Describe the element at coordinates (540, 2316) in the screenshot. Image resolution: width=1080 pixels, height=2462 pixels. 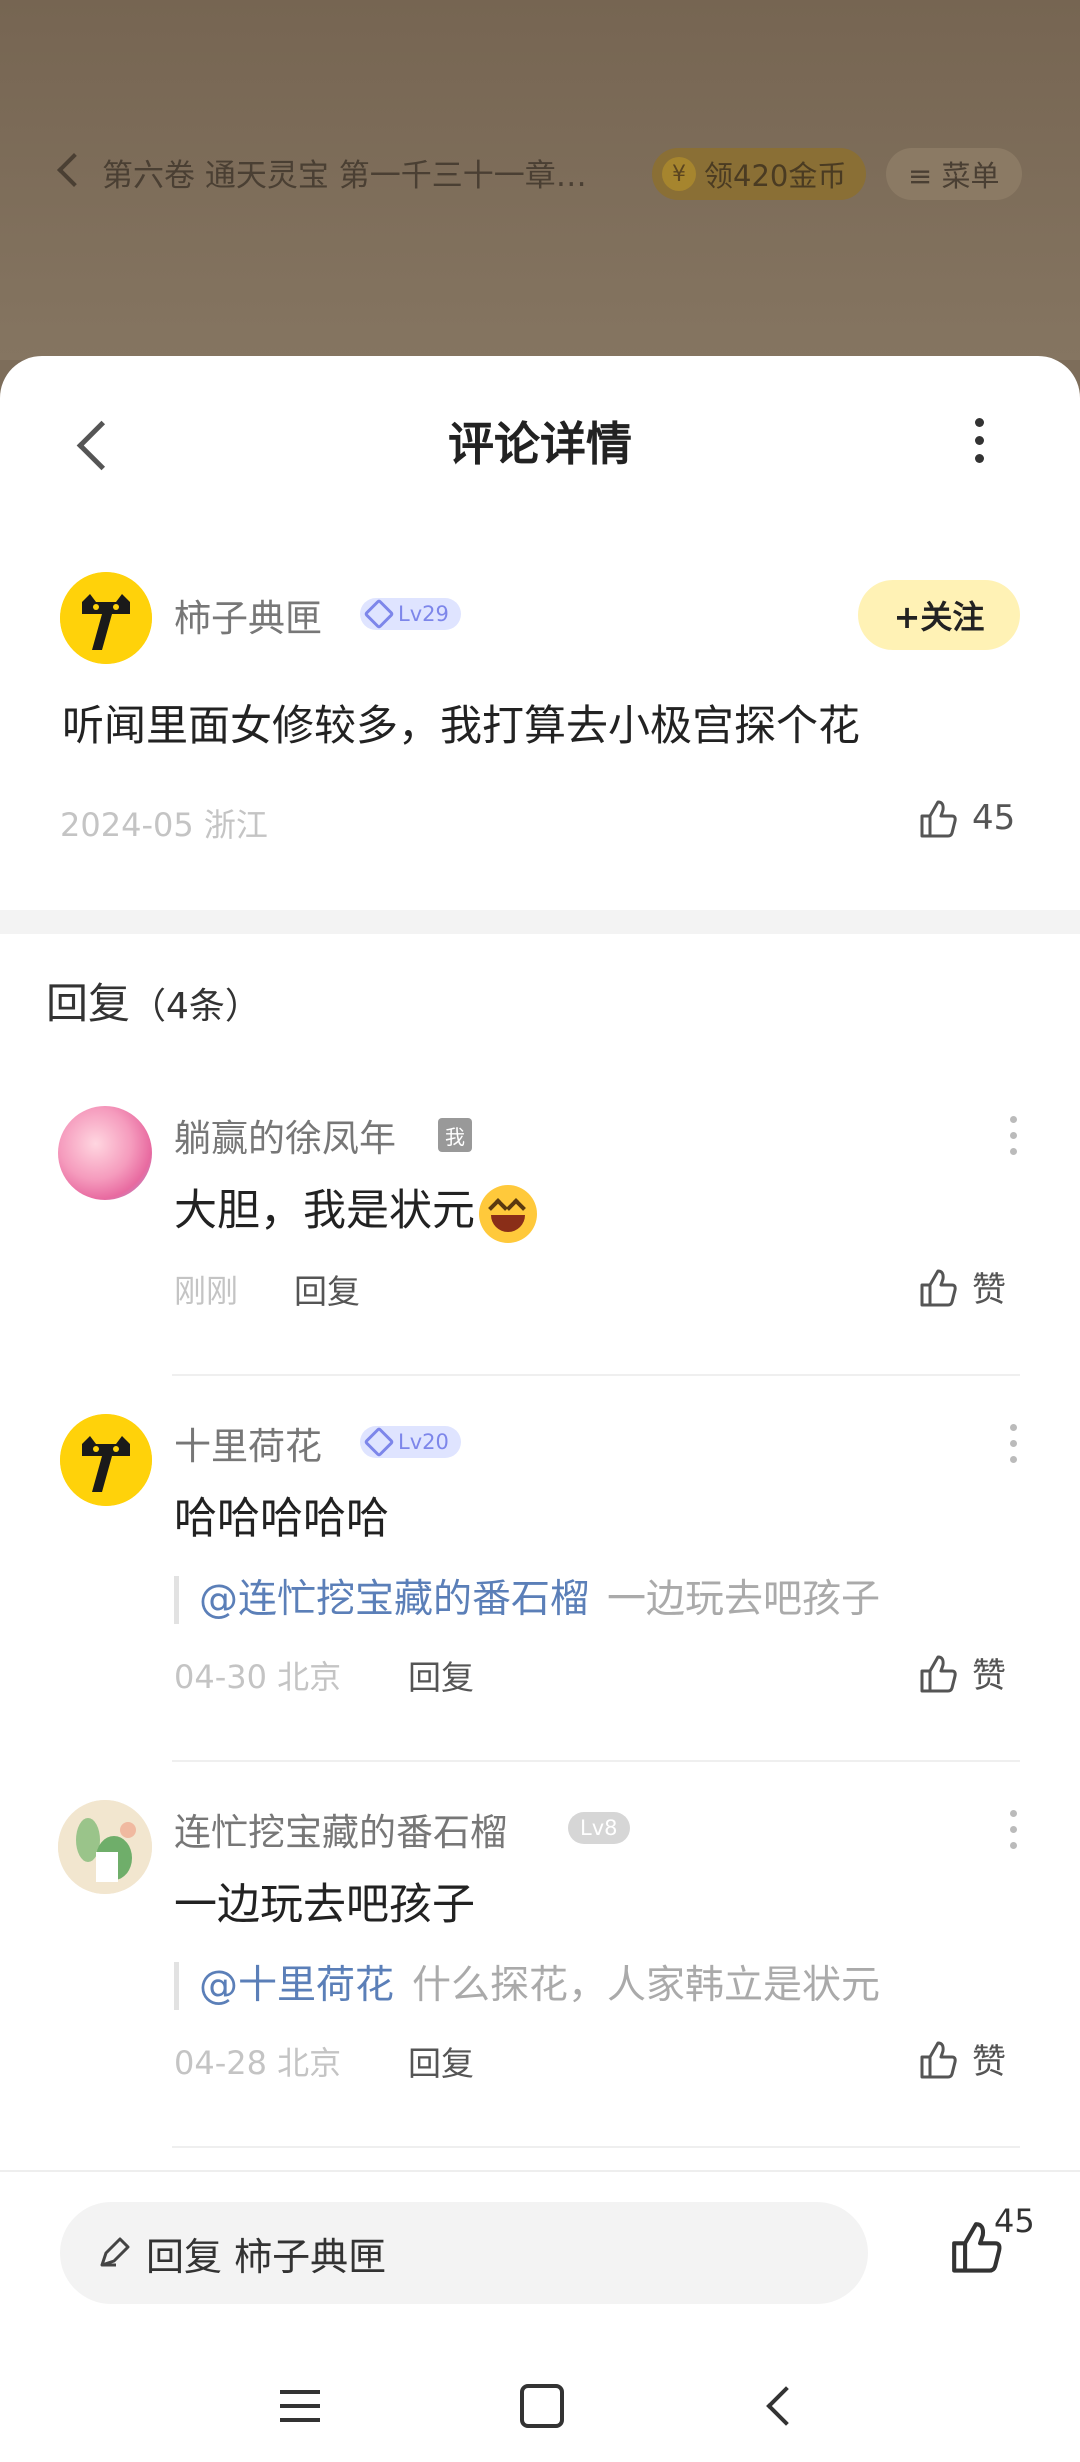
I see `bottom-reply-bar: 回复 柿子典匣 45` at that location.